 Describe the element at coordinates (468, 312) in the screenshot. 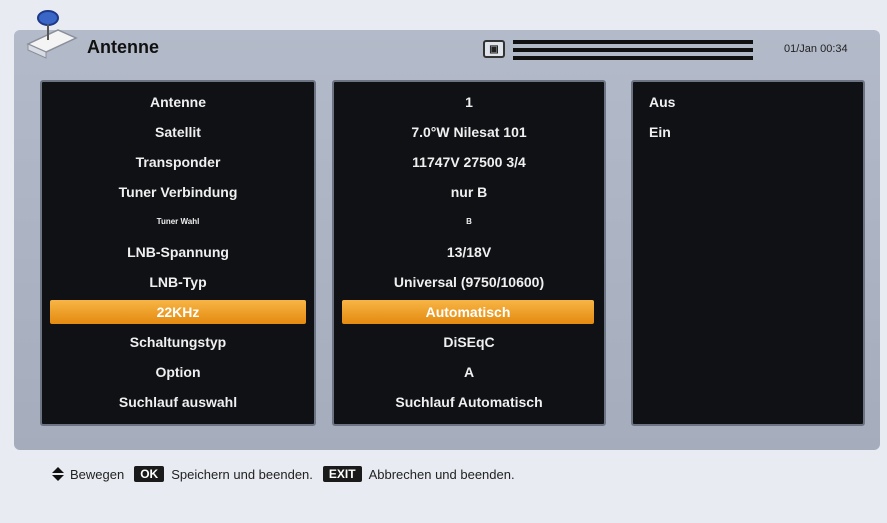

I see `setting-value-22khz: Automatisch` at that location.